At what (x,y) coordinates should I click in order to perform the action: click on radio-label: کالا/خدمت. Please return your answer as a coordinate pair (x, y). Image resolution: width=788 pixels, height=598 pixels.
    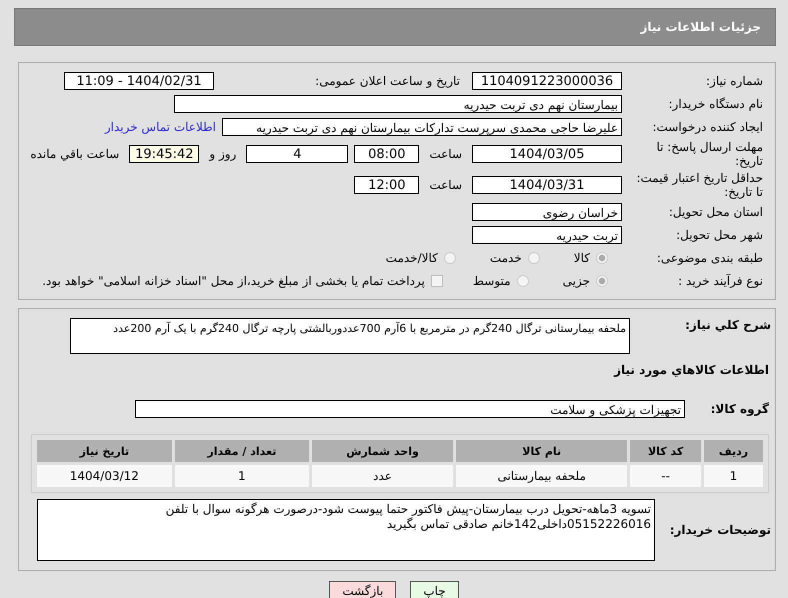
    Looking at the image, I should click on (412, 258).